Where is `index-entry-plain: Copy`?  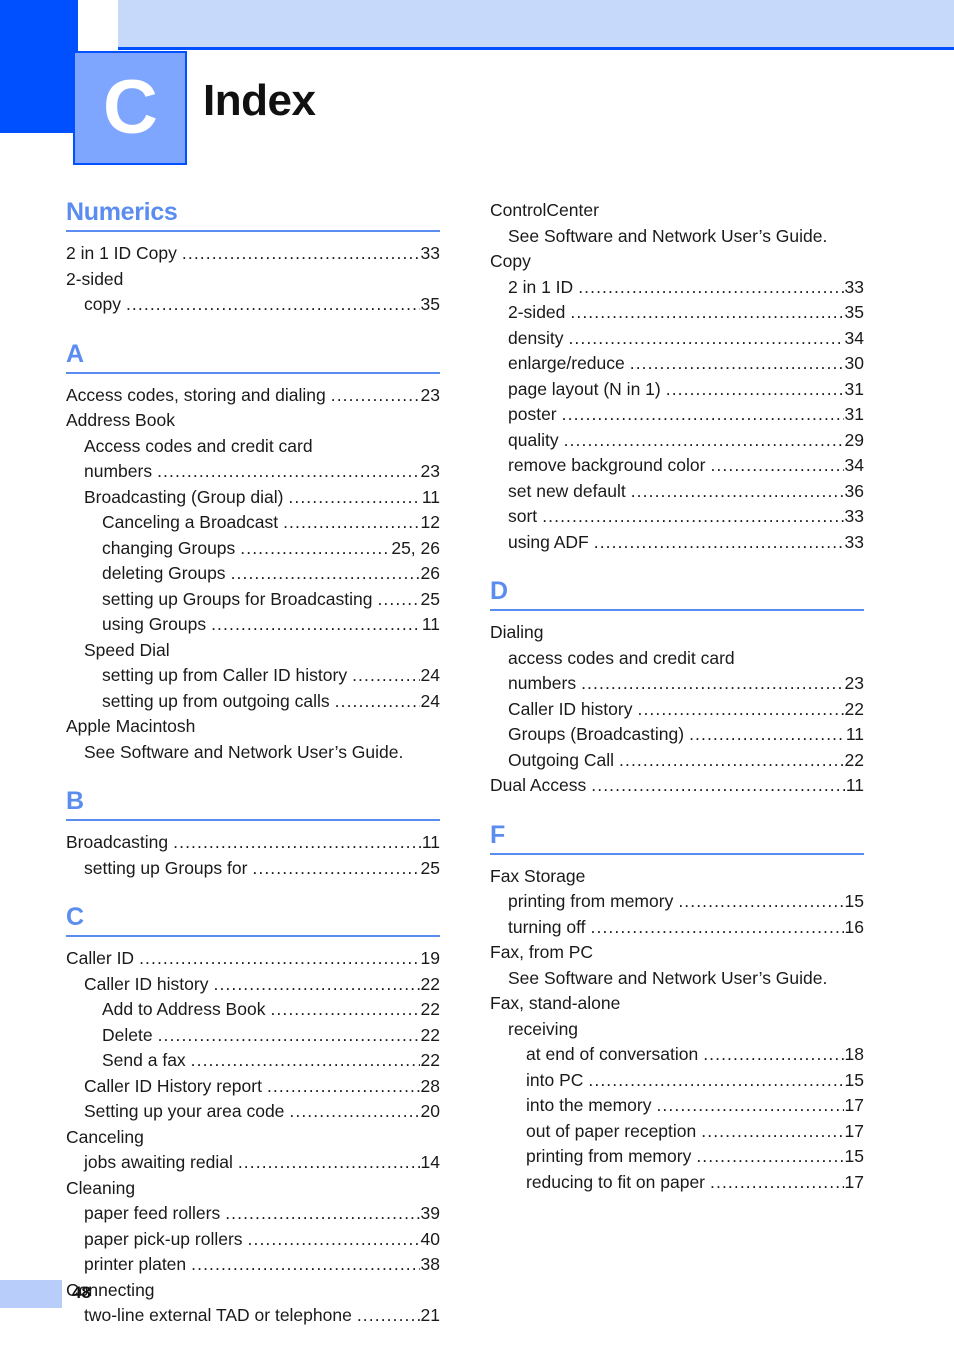 index-entry-plain: Copy is located at coordinates (510, 261).